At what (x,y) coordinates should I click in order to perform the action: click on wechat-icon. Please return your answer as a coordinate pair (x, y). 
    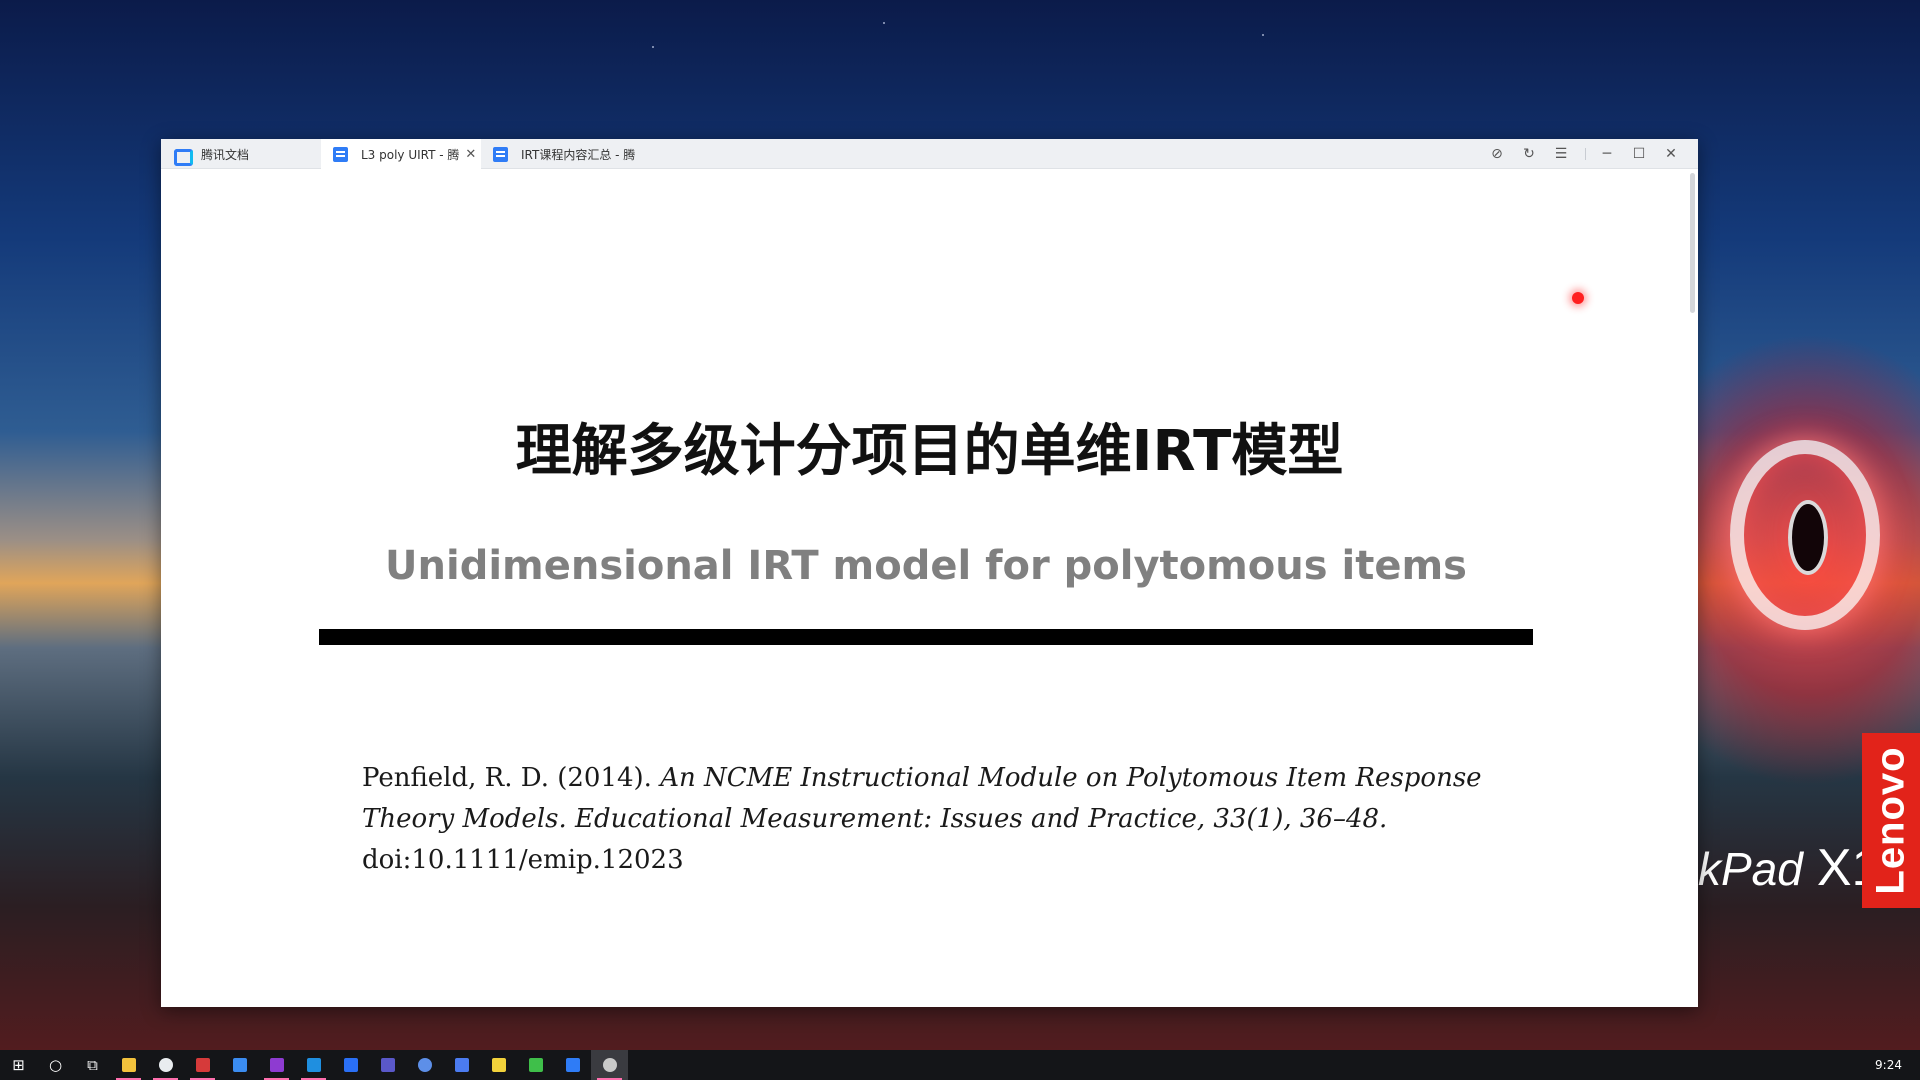
    Looking at the image, I should click on (535, 1065).